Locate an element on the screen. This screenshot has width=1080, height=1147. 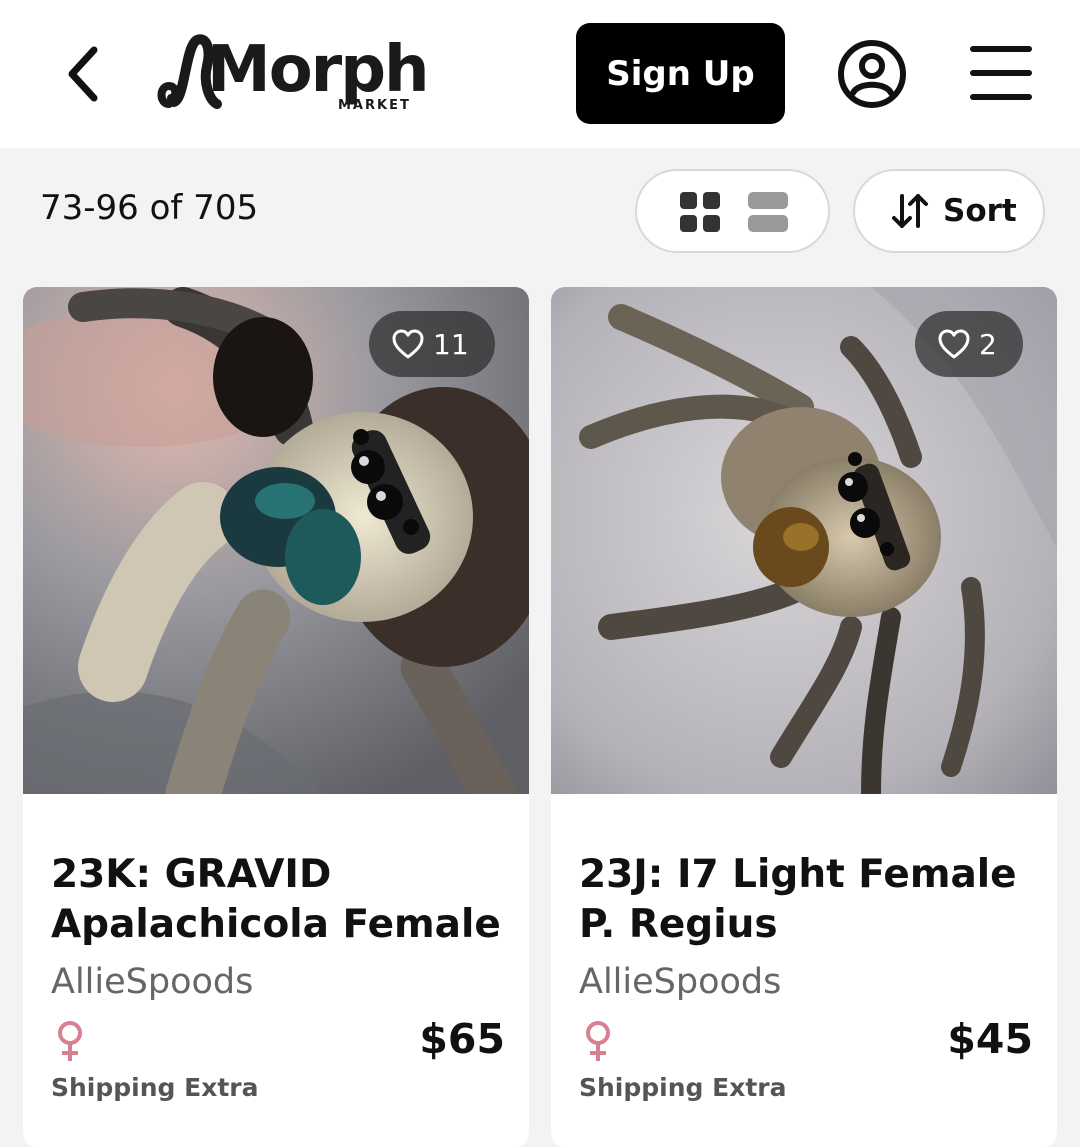
list-view-icon is located at coordinates (768, 212).